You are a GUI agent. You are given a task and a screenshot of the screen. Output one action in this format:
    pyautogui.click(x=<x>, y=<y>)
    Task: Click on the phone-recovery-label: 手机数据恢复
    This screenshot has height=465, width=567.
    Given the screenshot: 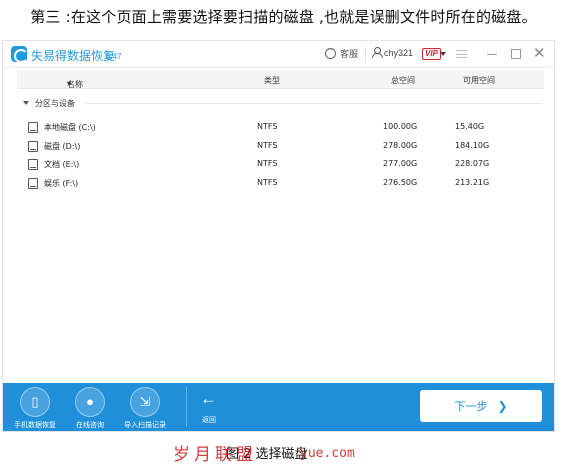 What is the action you would take?
    pyautogui.click(x=35, y=425)
    